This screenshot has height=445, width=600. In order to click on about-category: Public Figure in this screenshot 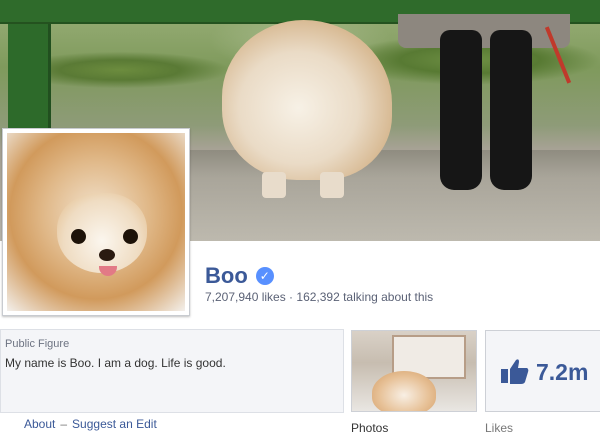, I will do `click(37, 344)`.